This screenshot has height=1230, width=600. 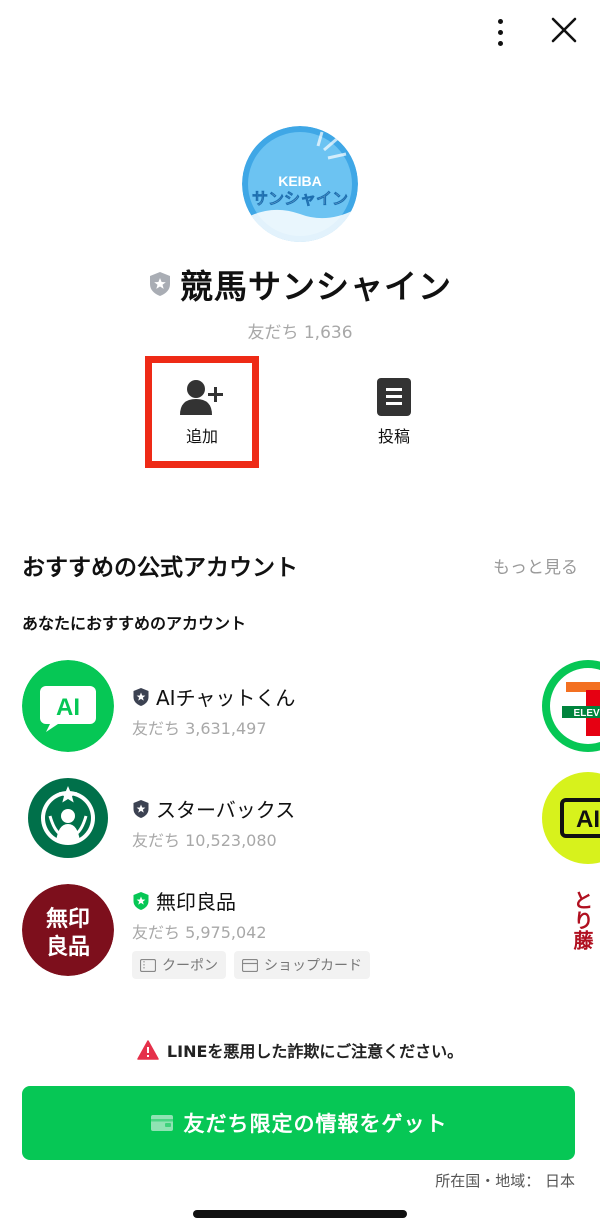 I want to click on top-bar, so click(x=300, y=32).